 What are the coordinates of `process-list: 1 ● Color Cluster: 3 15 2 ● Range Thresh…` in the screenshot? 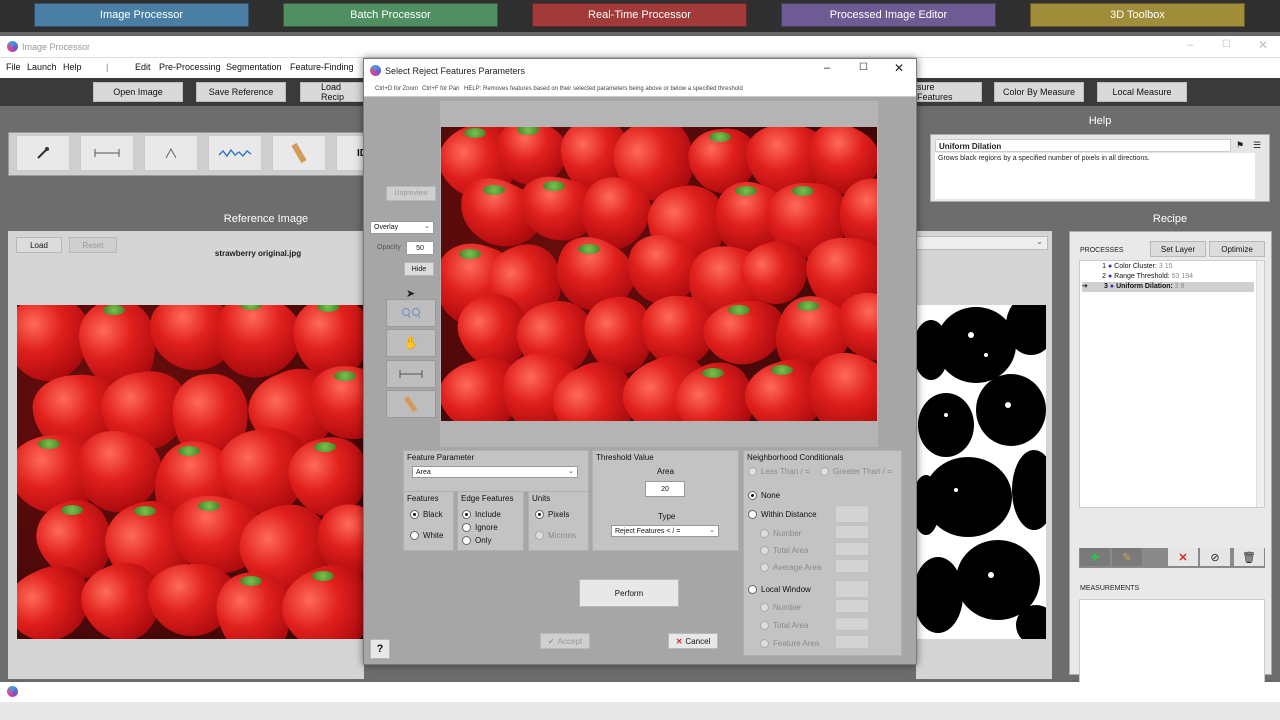 It's located at (1172, 384).